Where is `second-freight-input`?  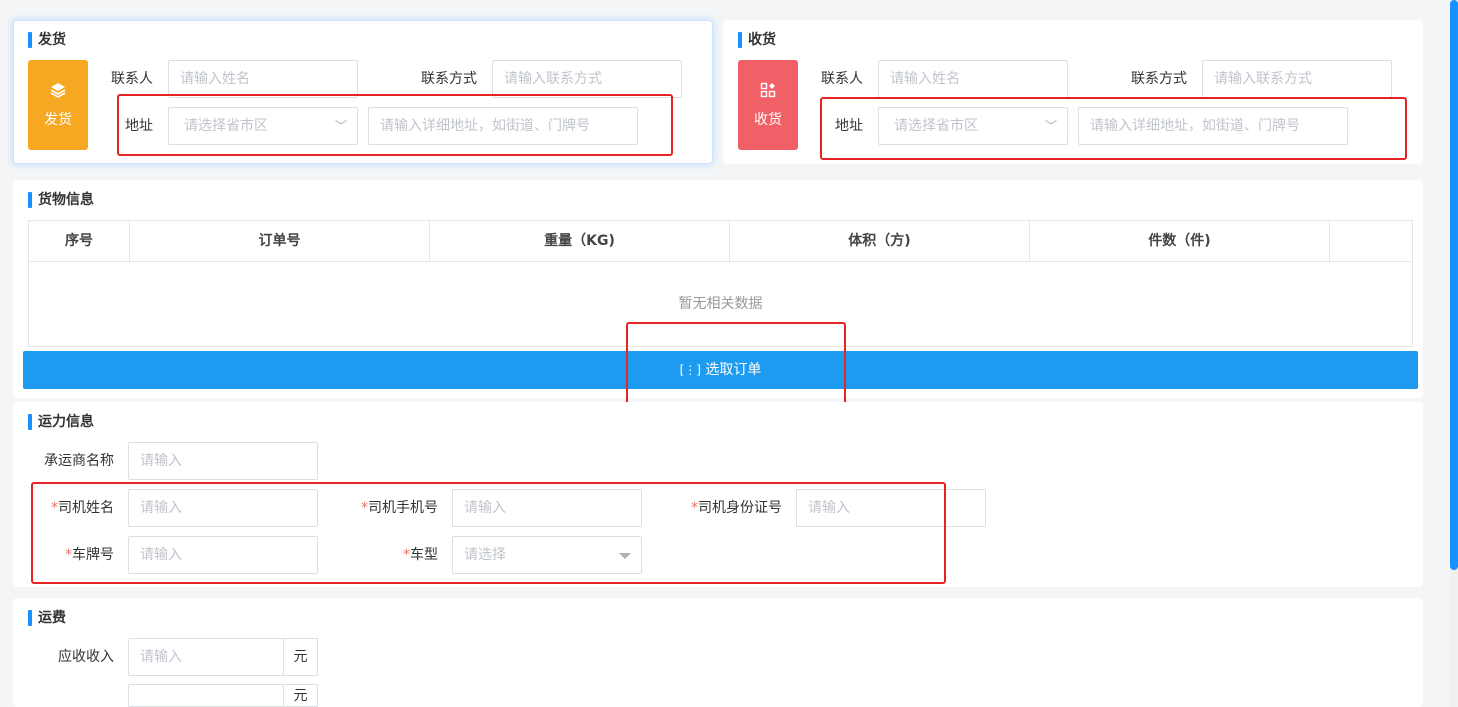 second-freight-input is located at coordinates (206, 695).